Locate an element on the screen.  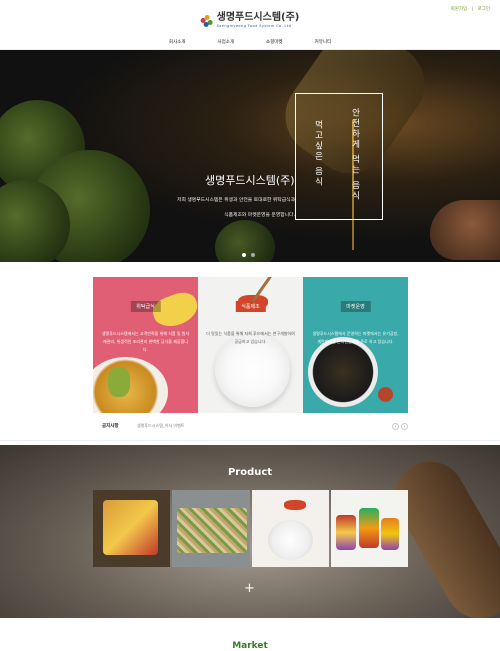
business-text: 더 맛있는 식품을 위해 저희 푸드에서는 연구개발하여 공급하고 있습니다. is located at coordinates (250, 337).